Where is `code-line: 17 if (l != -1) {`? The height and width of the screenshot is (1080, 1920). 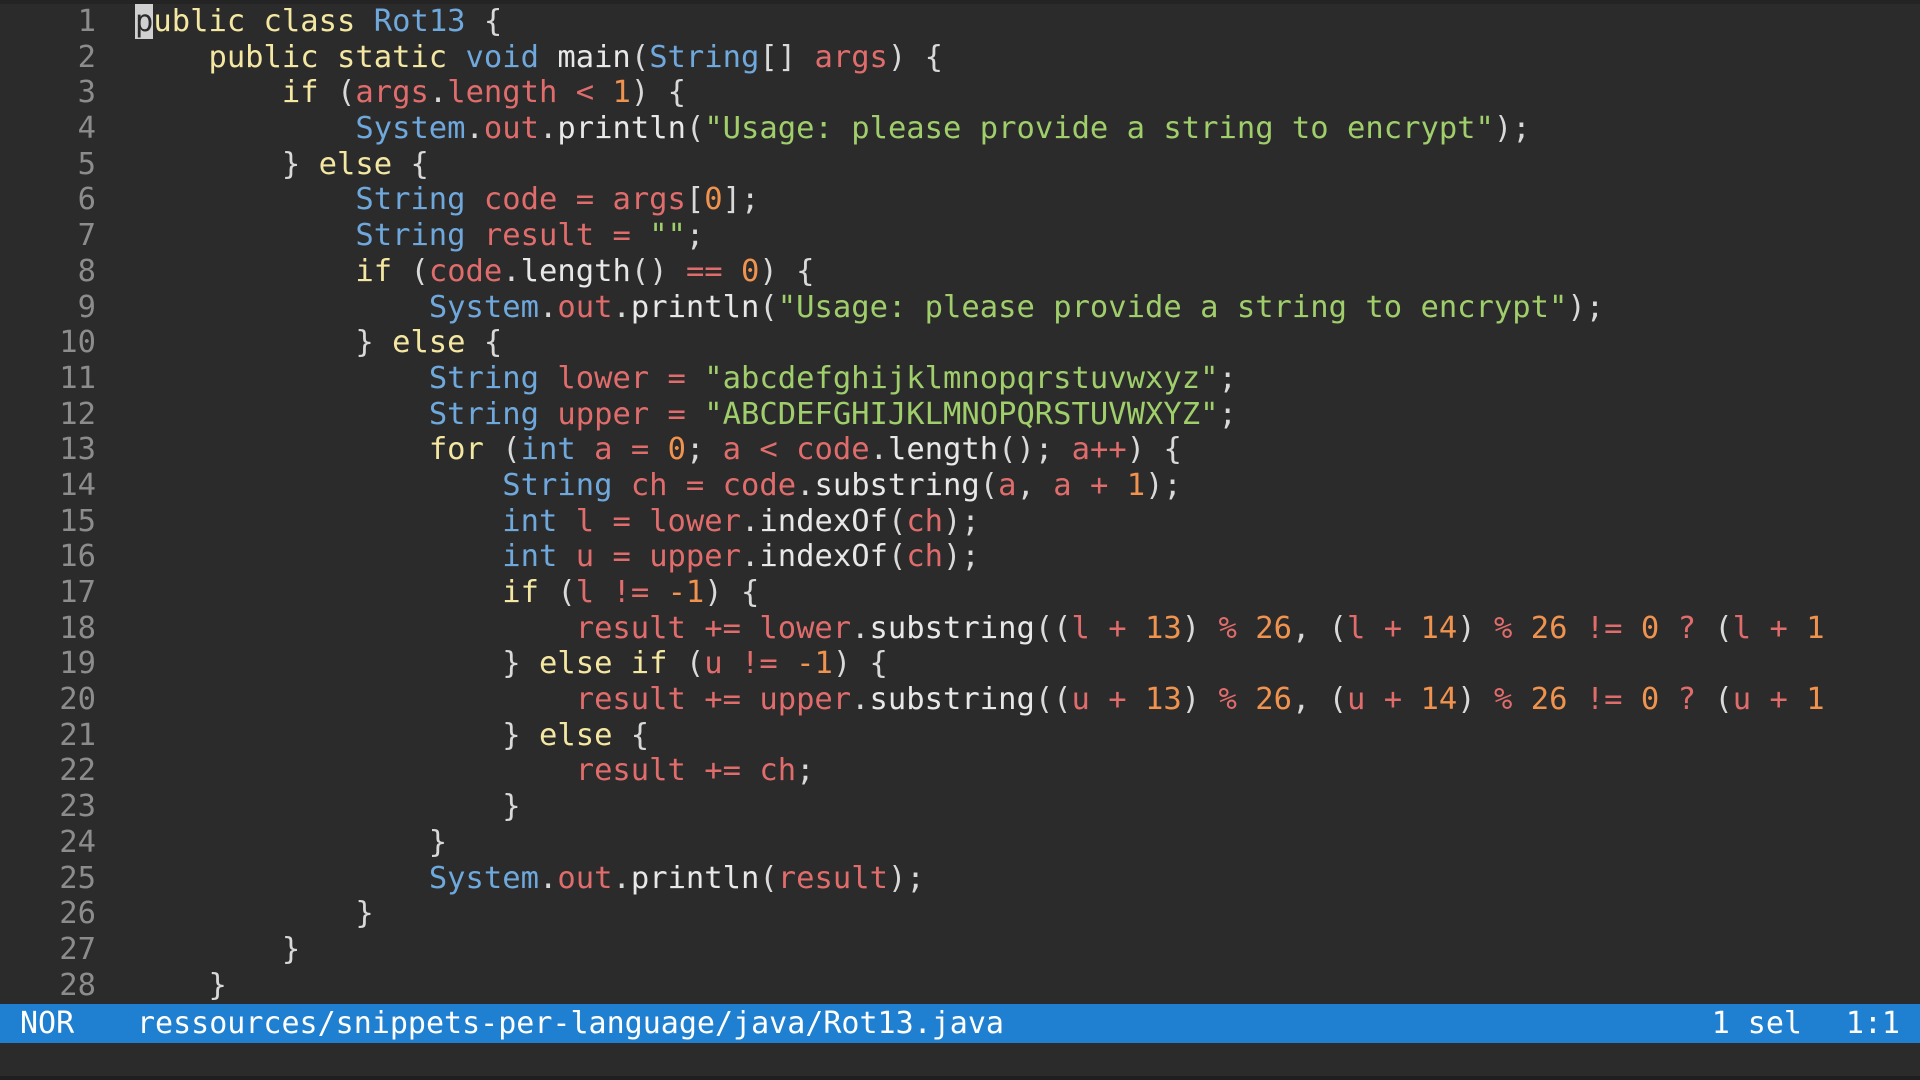
code-line: 17 if (l != -1) { is located at coordinates (379, 593).